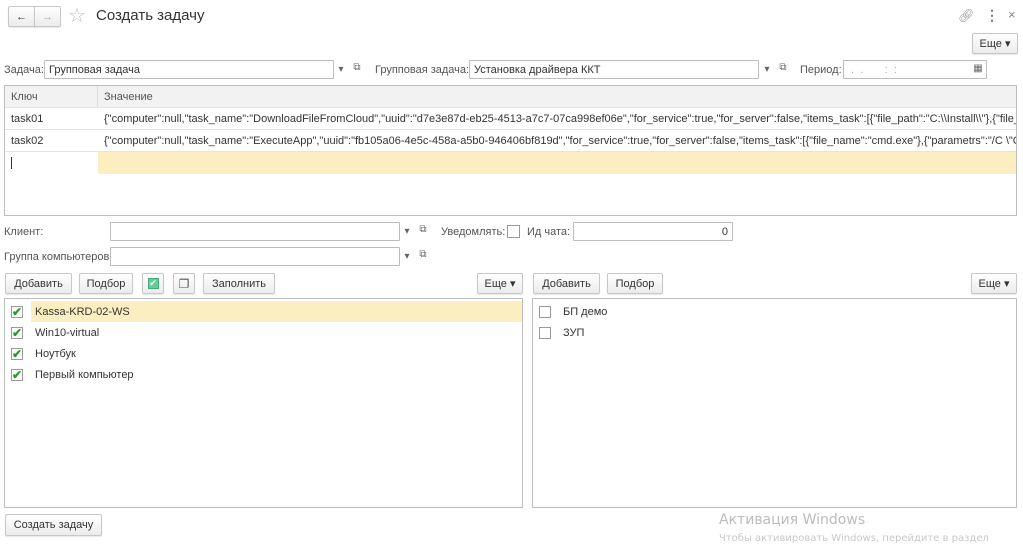 The height and width of the screenshot is (544, 1023). I want to click on table-header: Ключ Значение, so click(510, 97).